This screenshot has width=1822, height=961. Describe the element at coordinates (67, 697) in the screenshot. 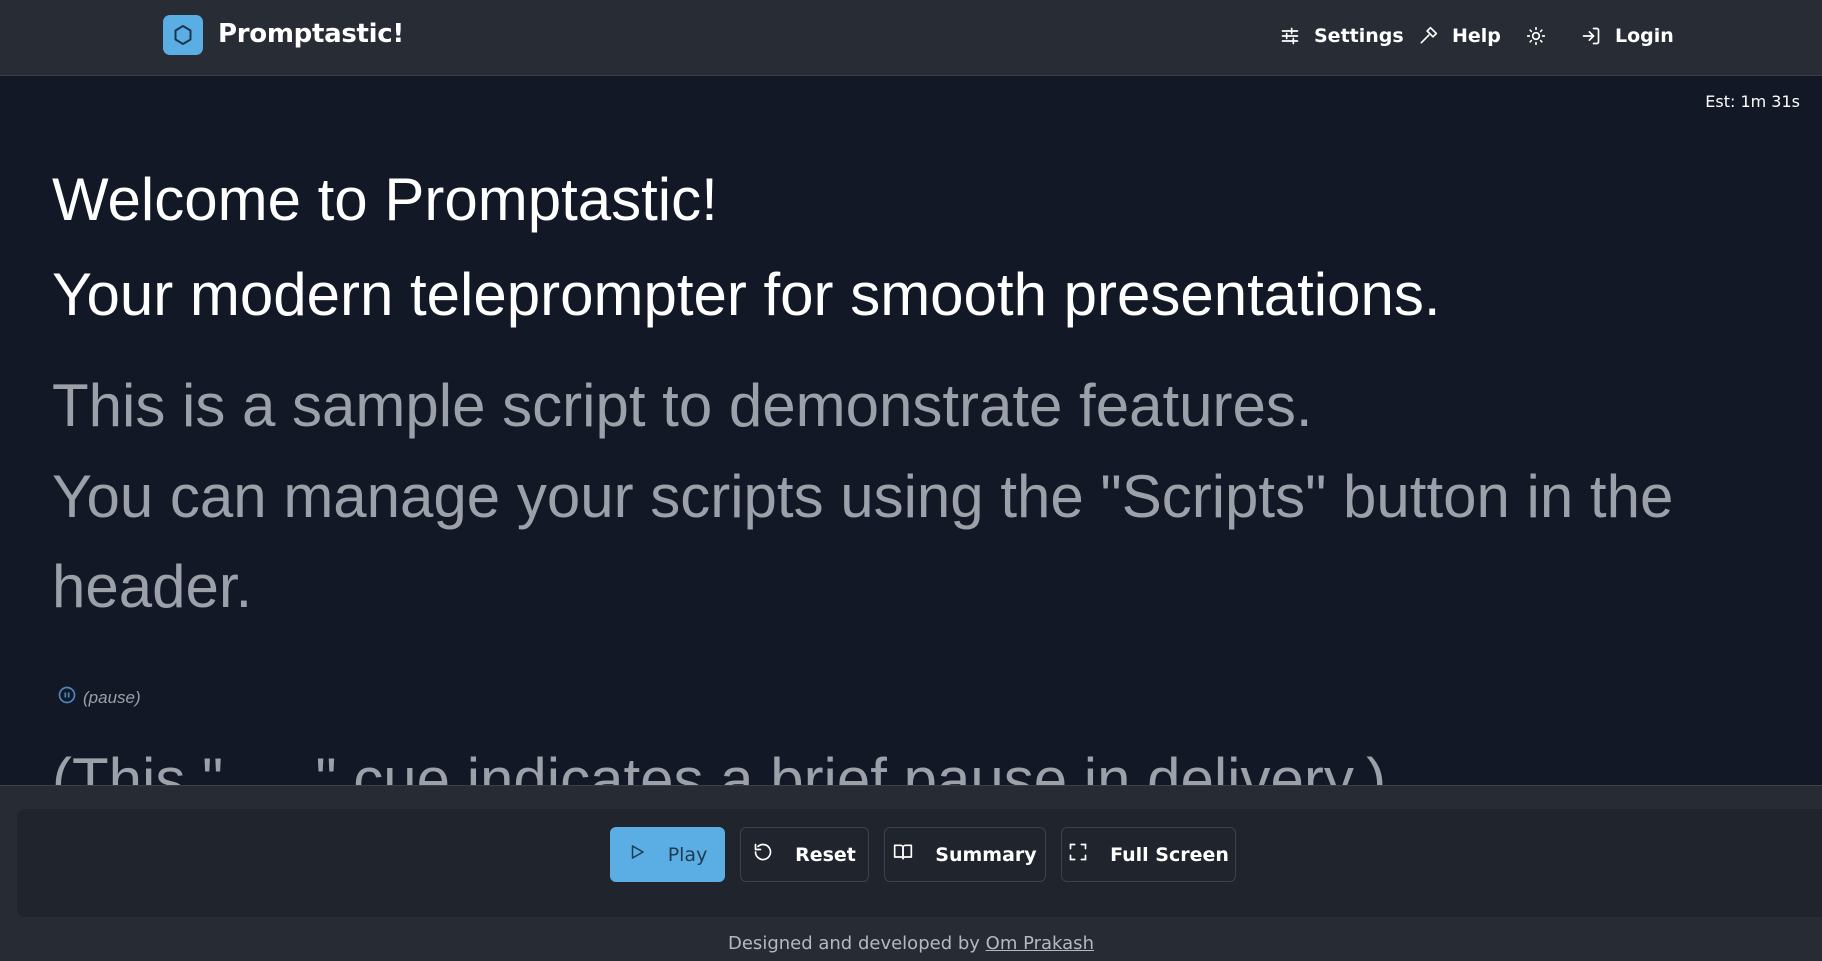

I see `pause-icon` at that location.